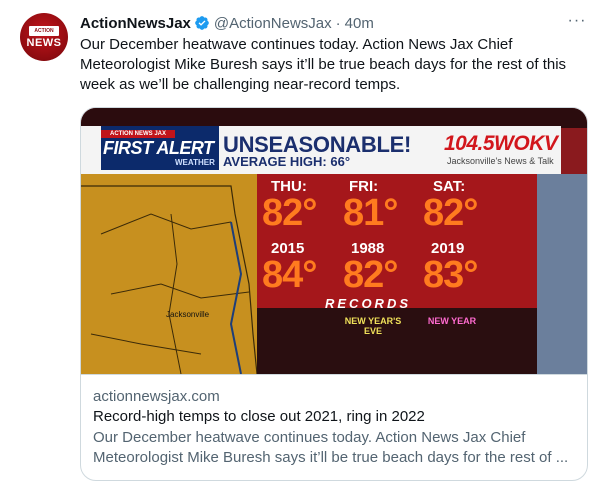  What do you see at coordinates (577, 23) in the screenshot?
I see `more-options-icon: ···` at bounding box center [577, 23].